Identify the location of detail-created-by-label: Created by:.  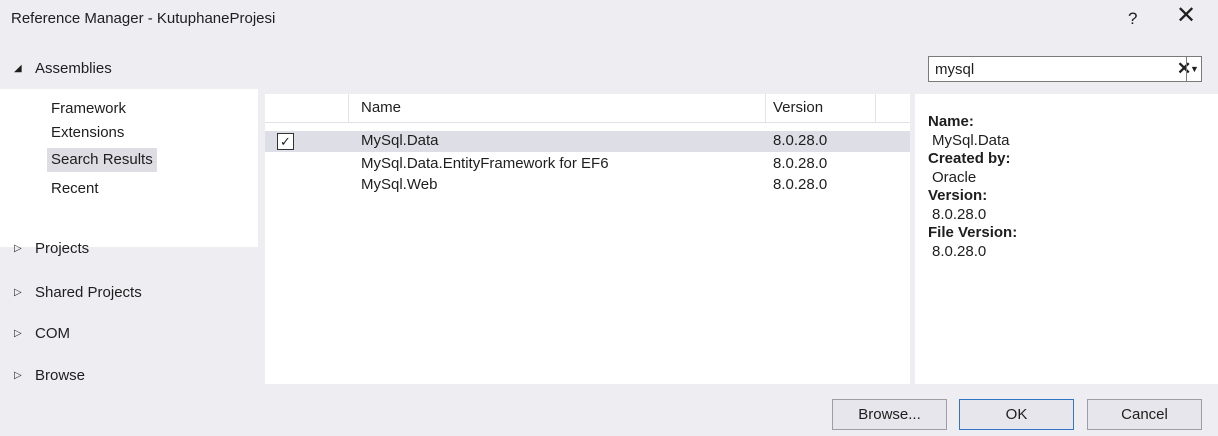
(969, 158).